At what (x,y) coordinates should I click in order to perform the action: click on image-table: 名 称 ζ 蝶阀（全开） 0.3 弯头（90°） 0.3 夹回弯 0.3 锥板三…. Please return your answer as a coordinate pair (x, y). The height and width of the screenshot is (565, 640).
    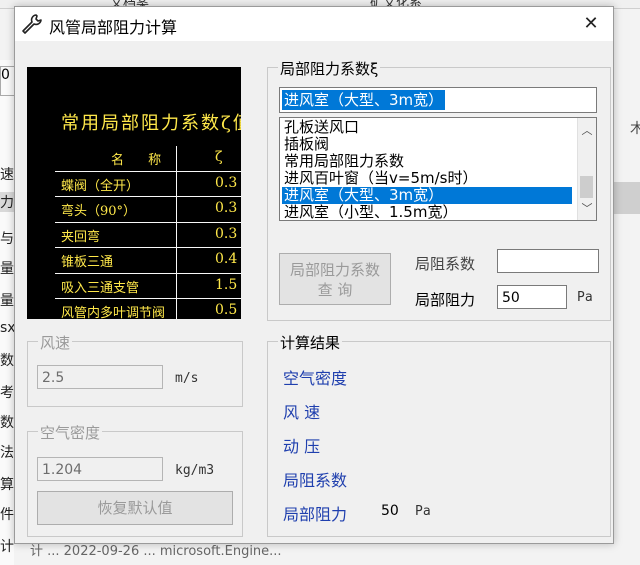
    Looking at the image, I should click on (148, 232).